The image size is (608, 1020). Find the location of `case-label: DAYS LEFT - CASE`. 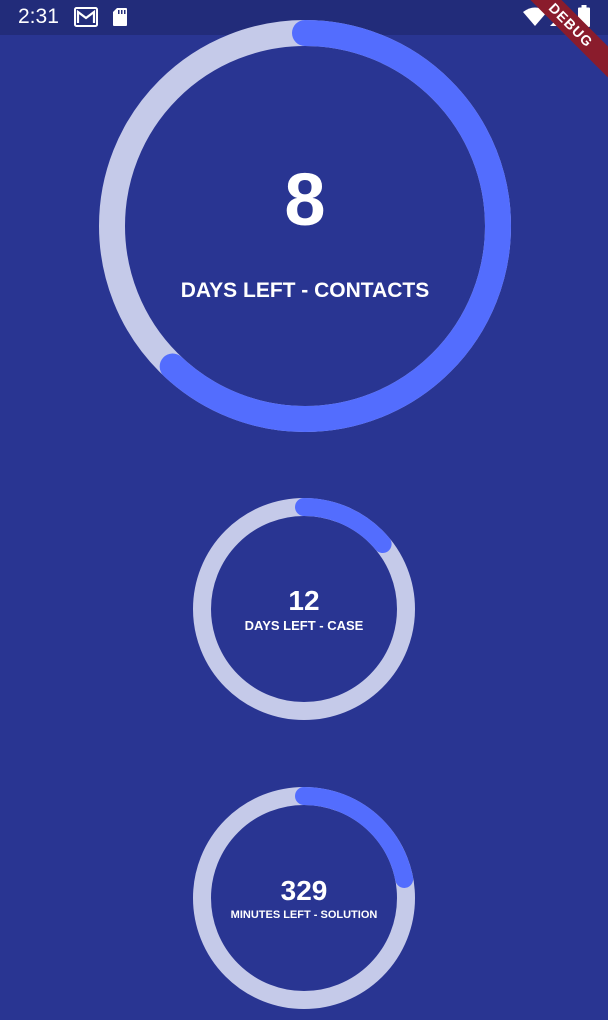

case-label: DAYS LEFT - CASE is located at coordinates (304, 625).